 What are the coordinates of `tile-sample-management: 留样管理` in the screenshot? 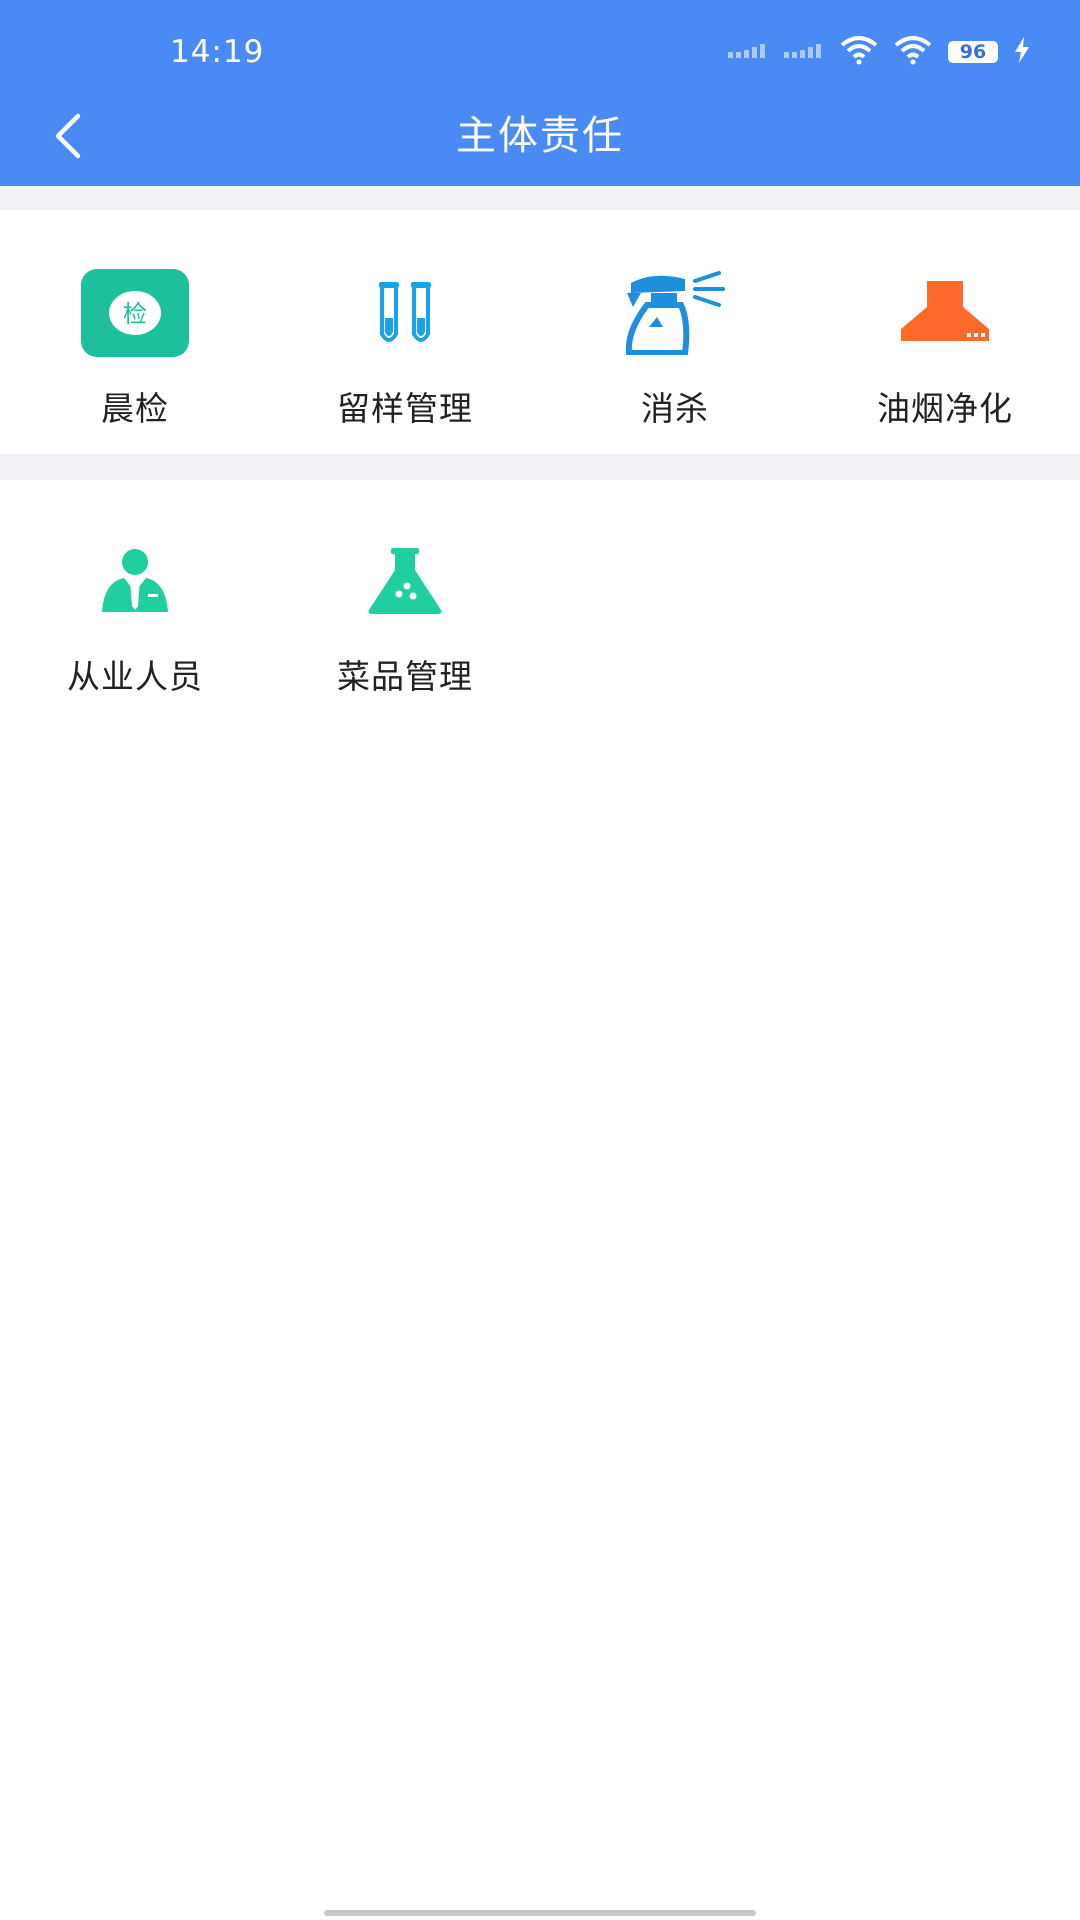 It's located at (405, 348).